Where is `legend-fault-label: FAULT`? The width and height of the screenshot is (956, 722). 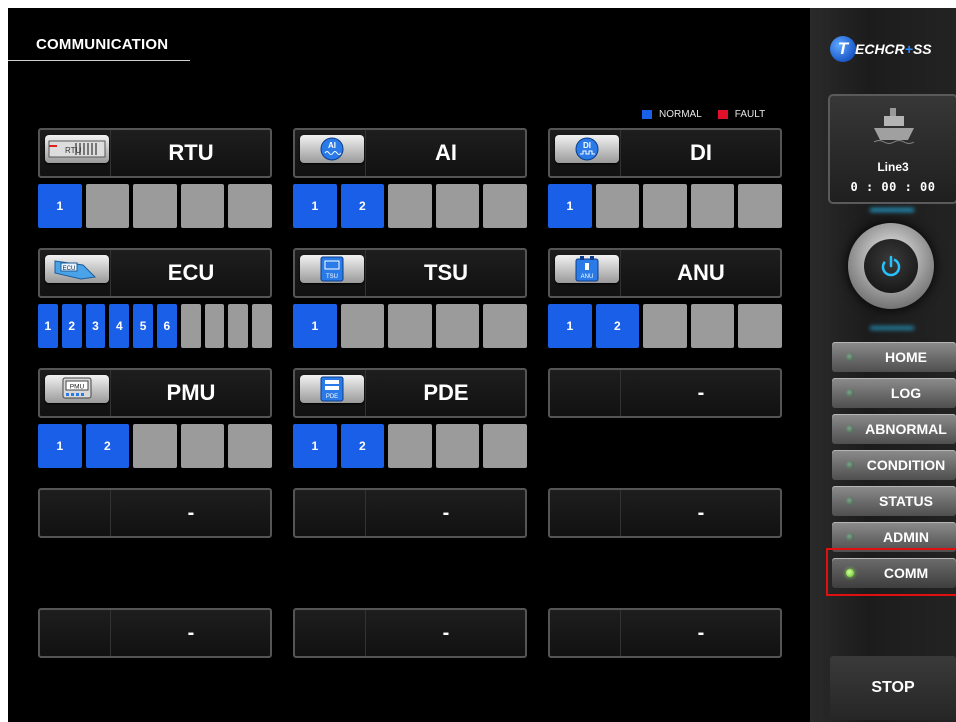 legend-fault-label: FAULT is located at coordinates (750, 114).